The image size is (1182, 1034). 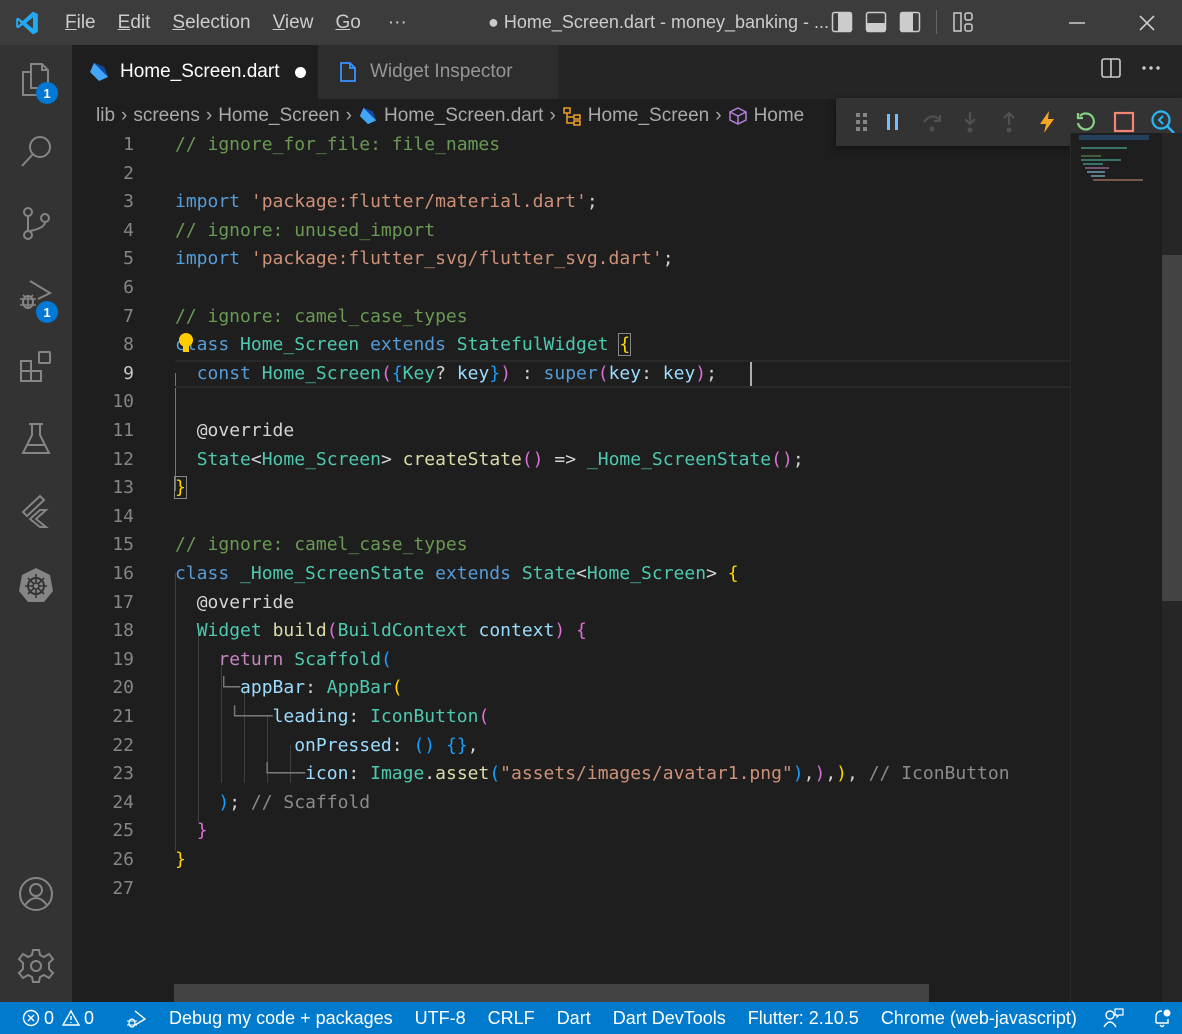 I want to click on split-editor-icon, so click(x=1111, y=68).